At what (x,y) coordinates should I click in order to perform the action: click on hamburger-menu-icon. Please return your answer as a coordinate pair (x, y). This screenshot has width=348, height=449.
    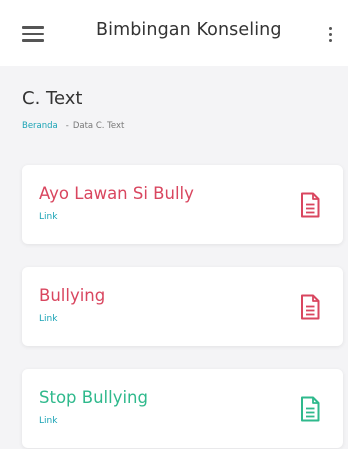
    Looking at the image, I should click on (33, 34).